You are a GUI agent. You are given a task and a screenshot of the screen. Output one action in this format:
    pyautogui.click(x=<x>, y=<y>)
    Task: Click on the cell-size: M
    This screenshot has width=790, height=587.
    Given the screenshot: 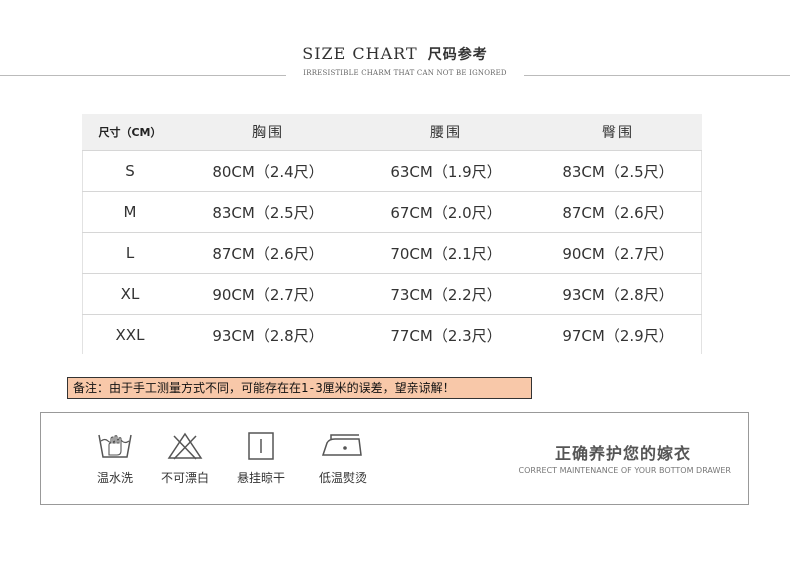 What is the action you would take?
    pyautogui.click(x=130, y=212)
    